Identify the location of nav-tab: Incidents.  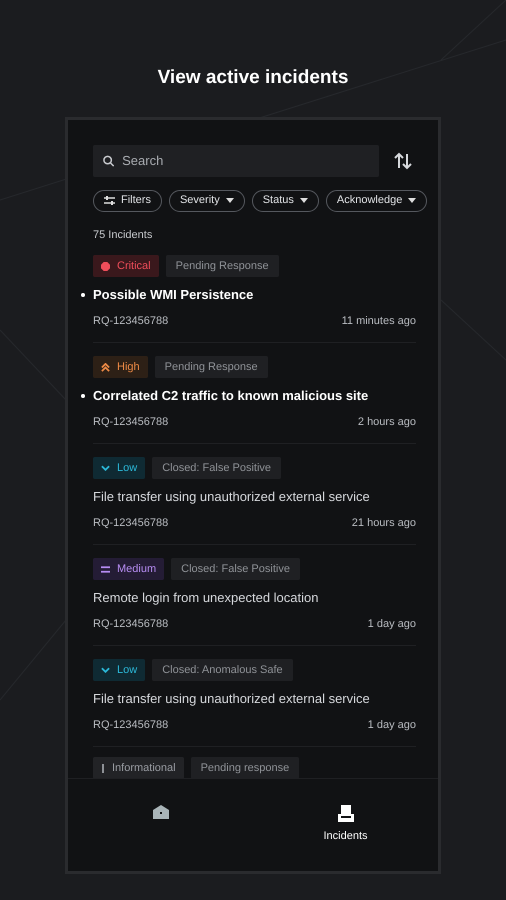
(345, 824).